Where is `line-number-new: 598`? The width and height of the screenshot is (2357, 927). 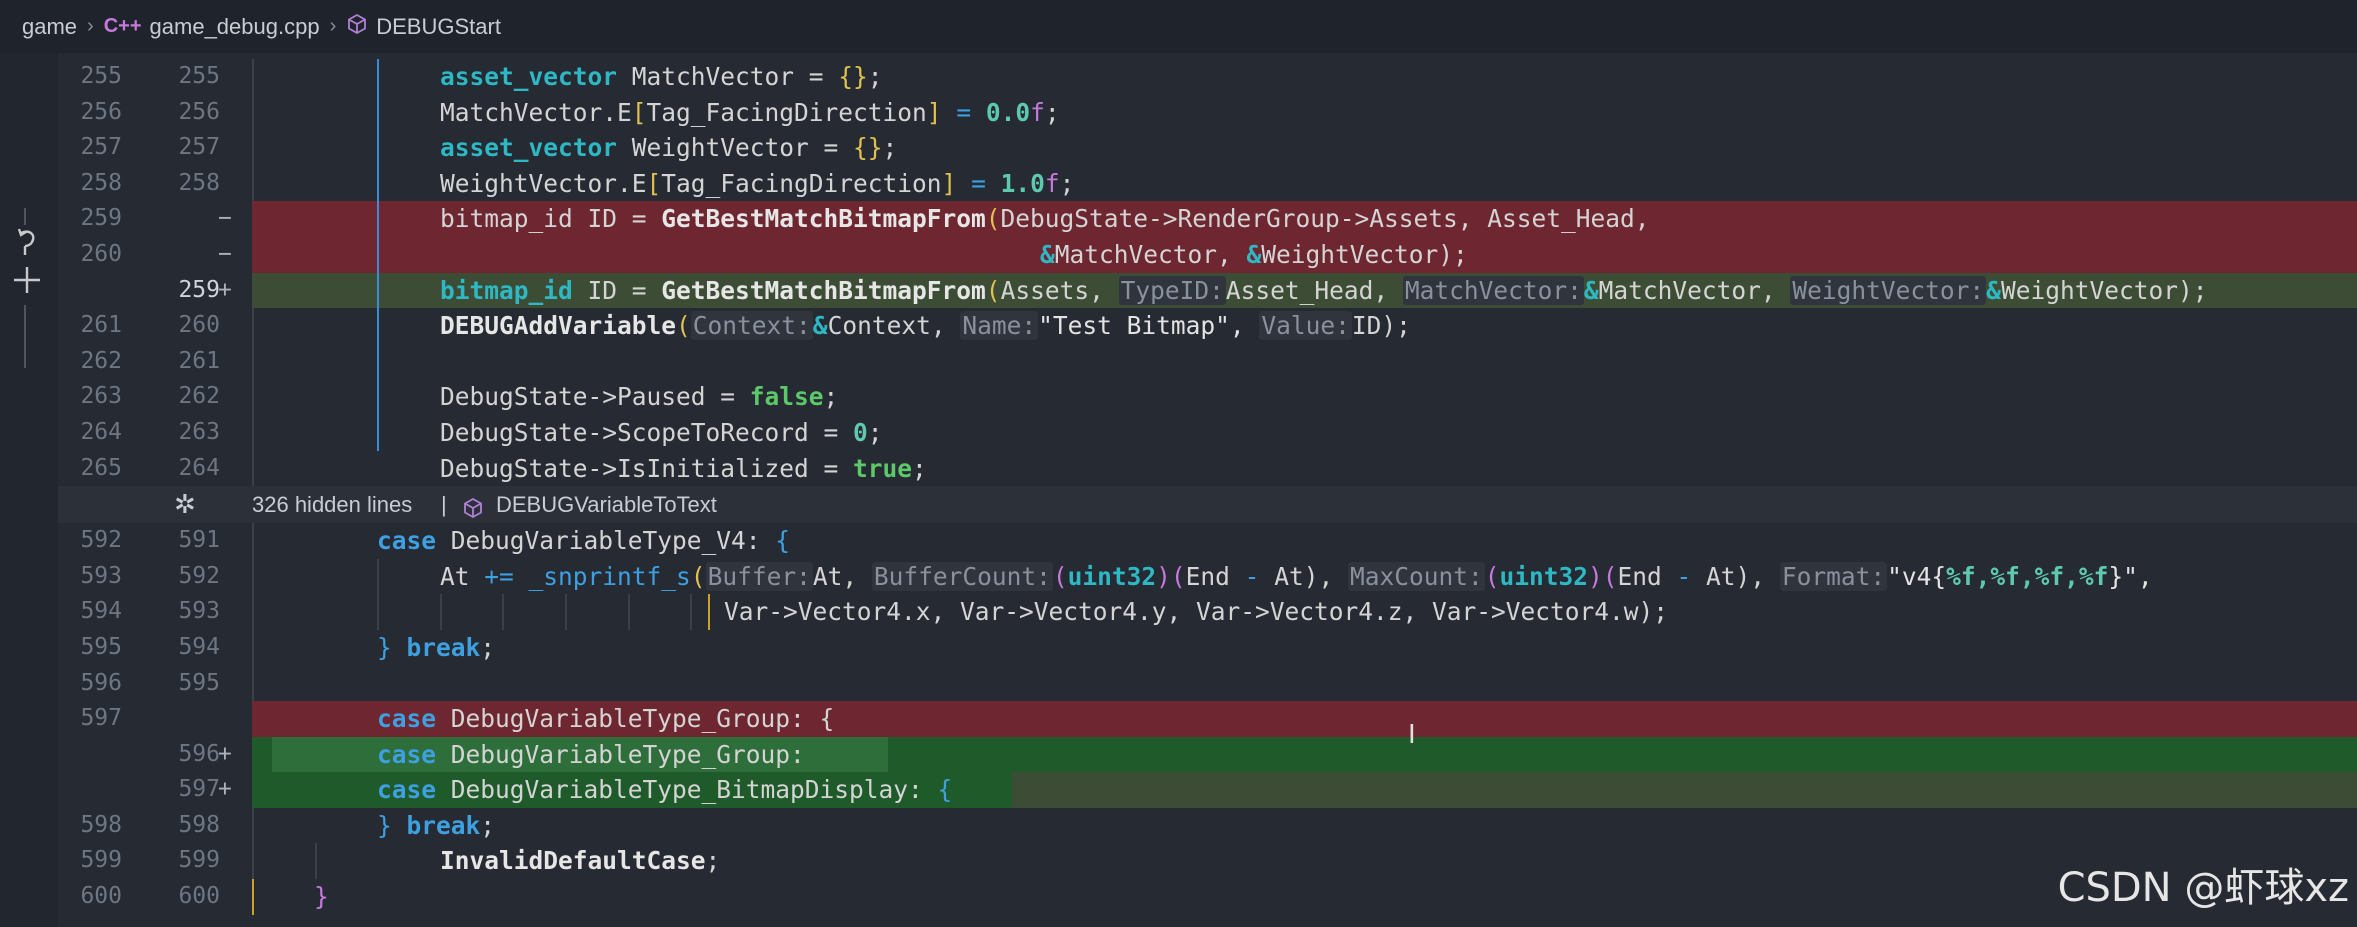 line-number-new: 598 is located at coordinates (199, 824).